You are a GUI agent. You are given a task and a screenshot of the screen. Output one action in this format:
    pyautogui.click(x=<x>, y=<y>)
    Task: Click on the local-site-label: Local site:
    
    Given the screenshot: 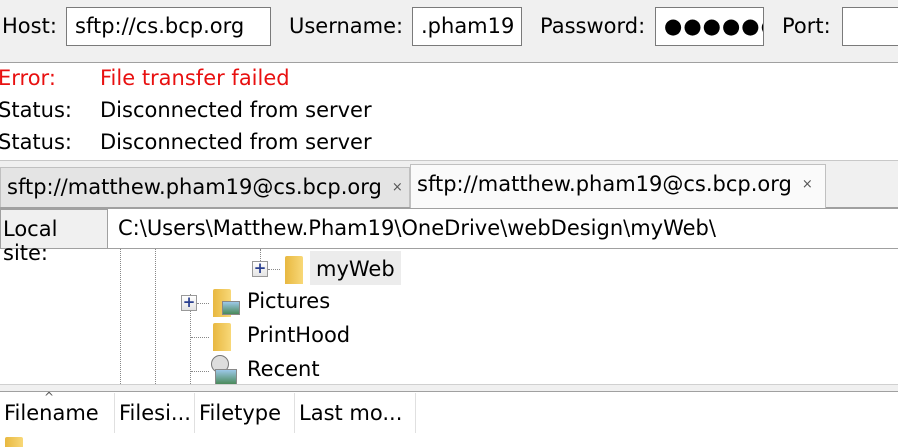 What is the action you would take?
    pyautogui.click(x=54, y=237)
    